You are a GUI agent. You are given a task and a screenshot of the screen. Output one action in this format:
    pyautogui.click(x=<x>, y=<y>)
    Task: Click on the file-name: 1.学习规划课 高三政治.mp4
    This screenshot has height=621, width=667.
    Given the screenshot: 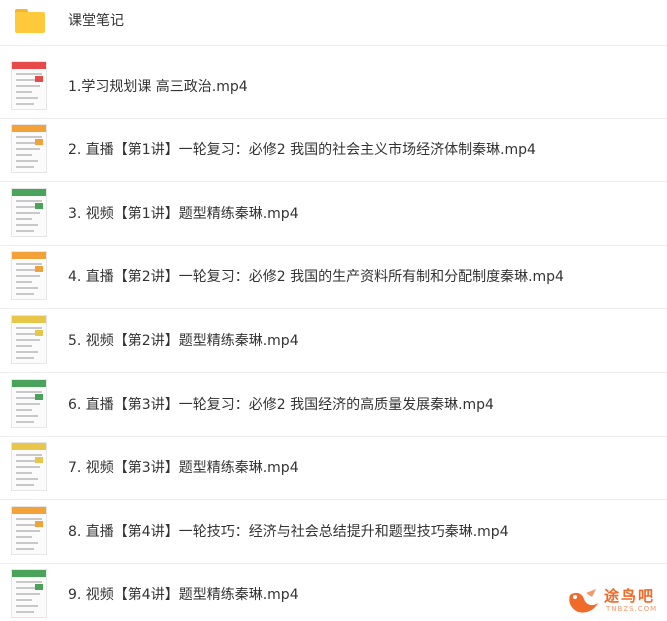 What is the action you would take?
    pyautogui.click(x=158, y=87)
    